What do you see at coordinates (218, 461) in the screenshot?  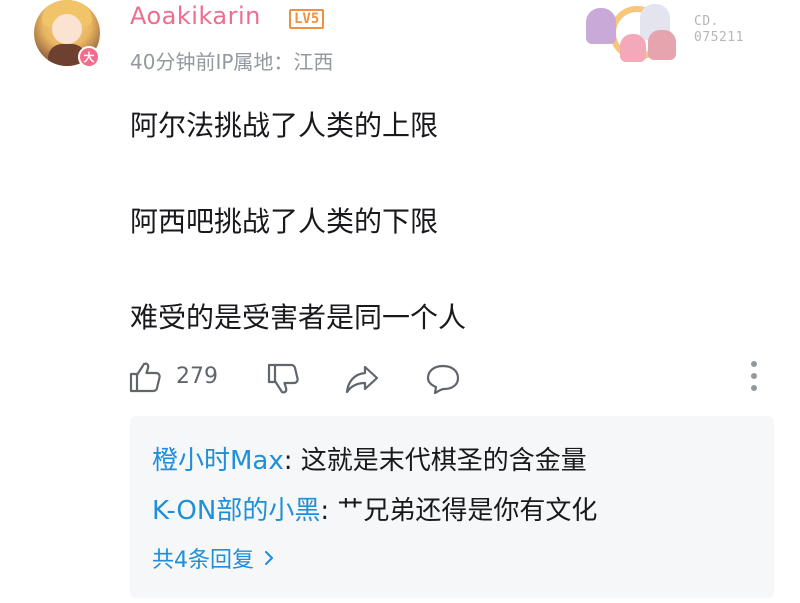 I see `reply-author: 橙小时Max` at bounding box center [218, 461].